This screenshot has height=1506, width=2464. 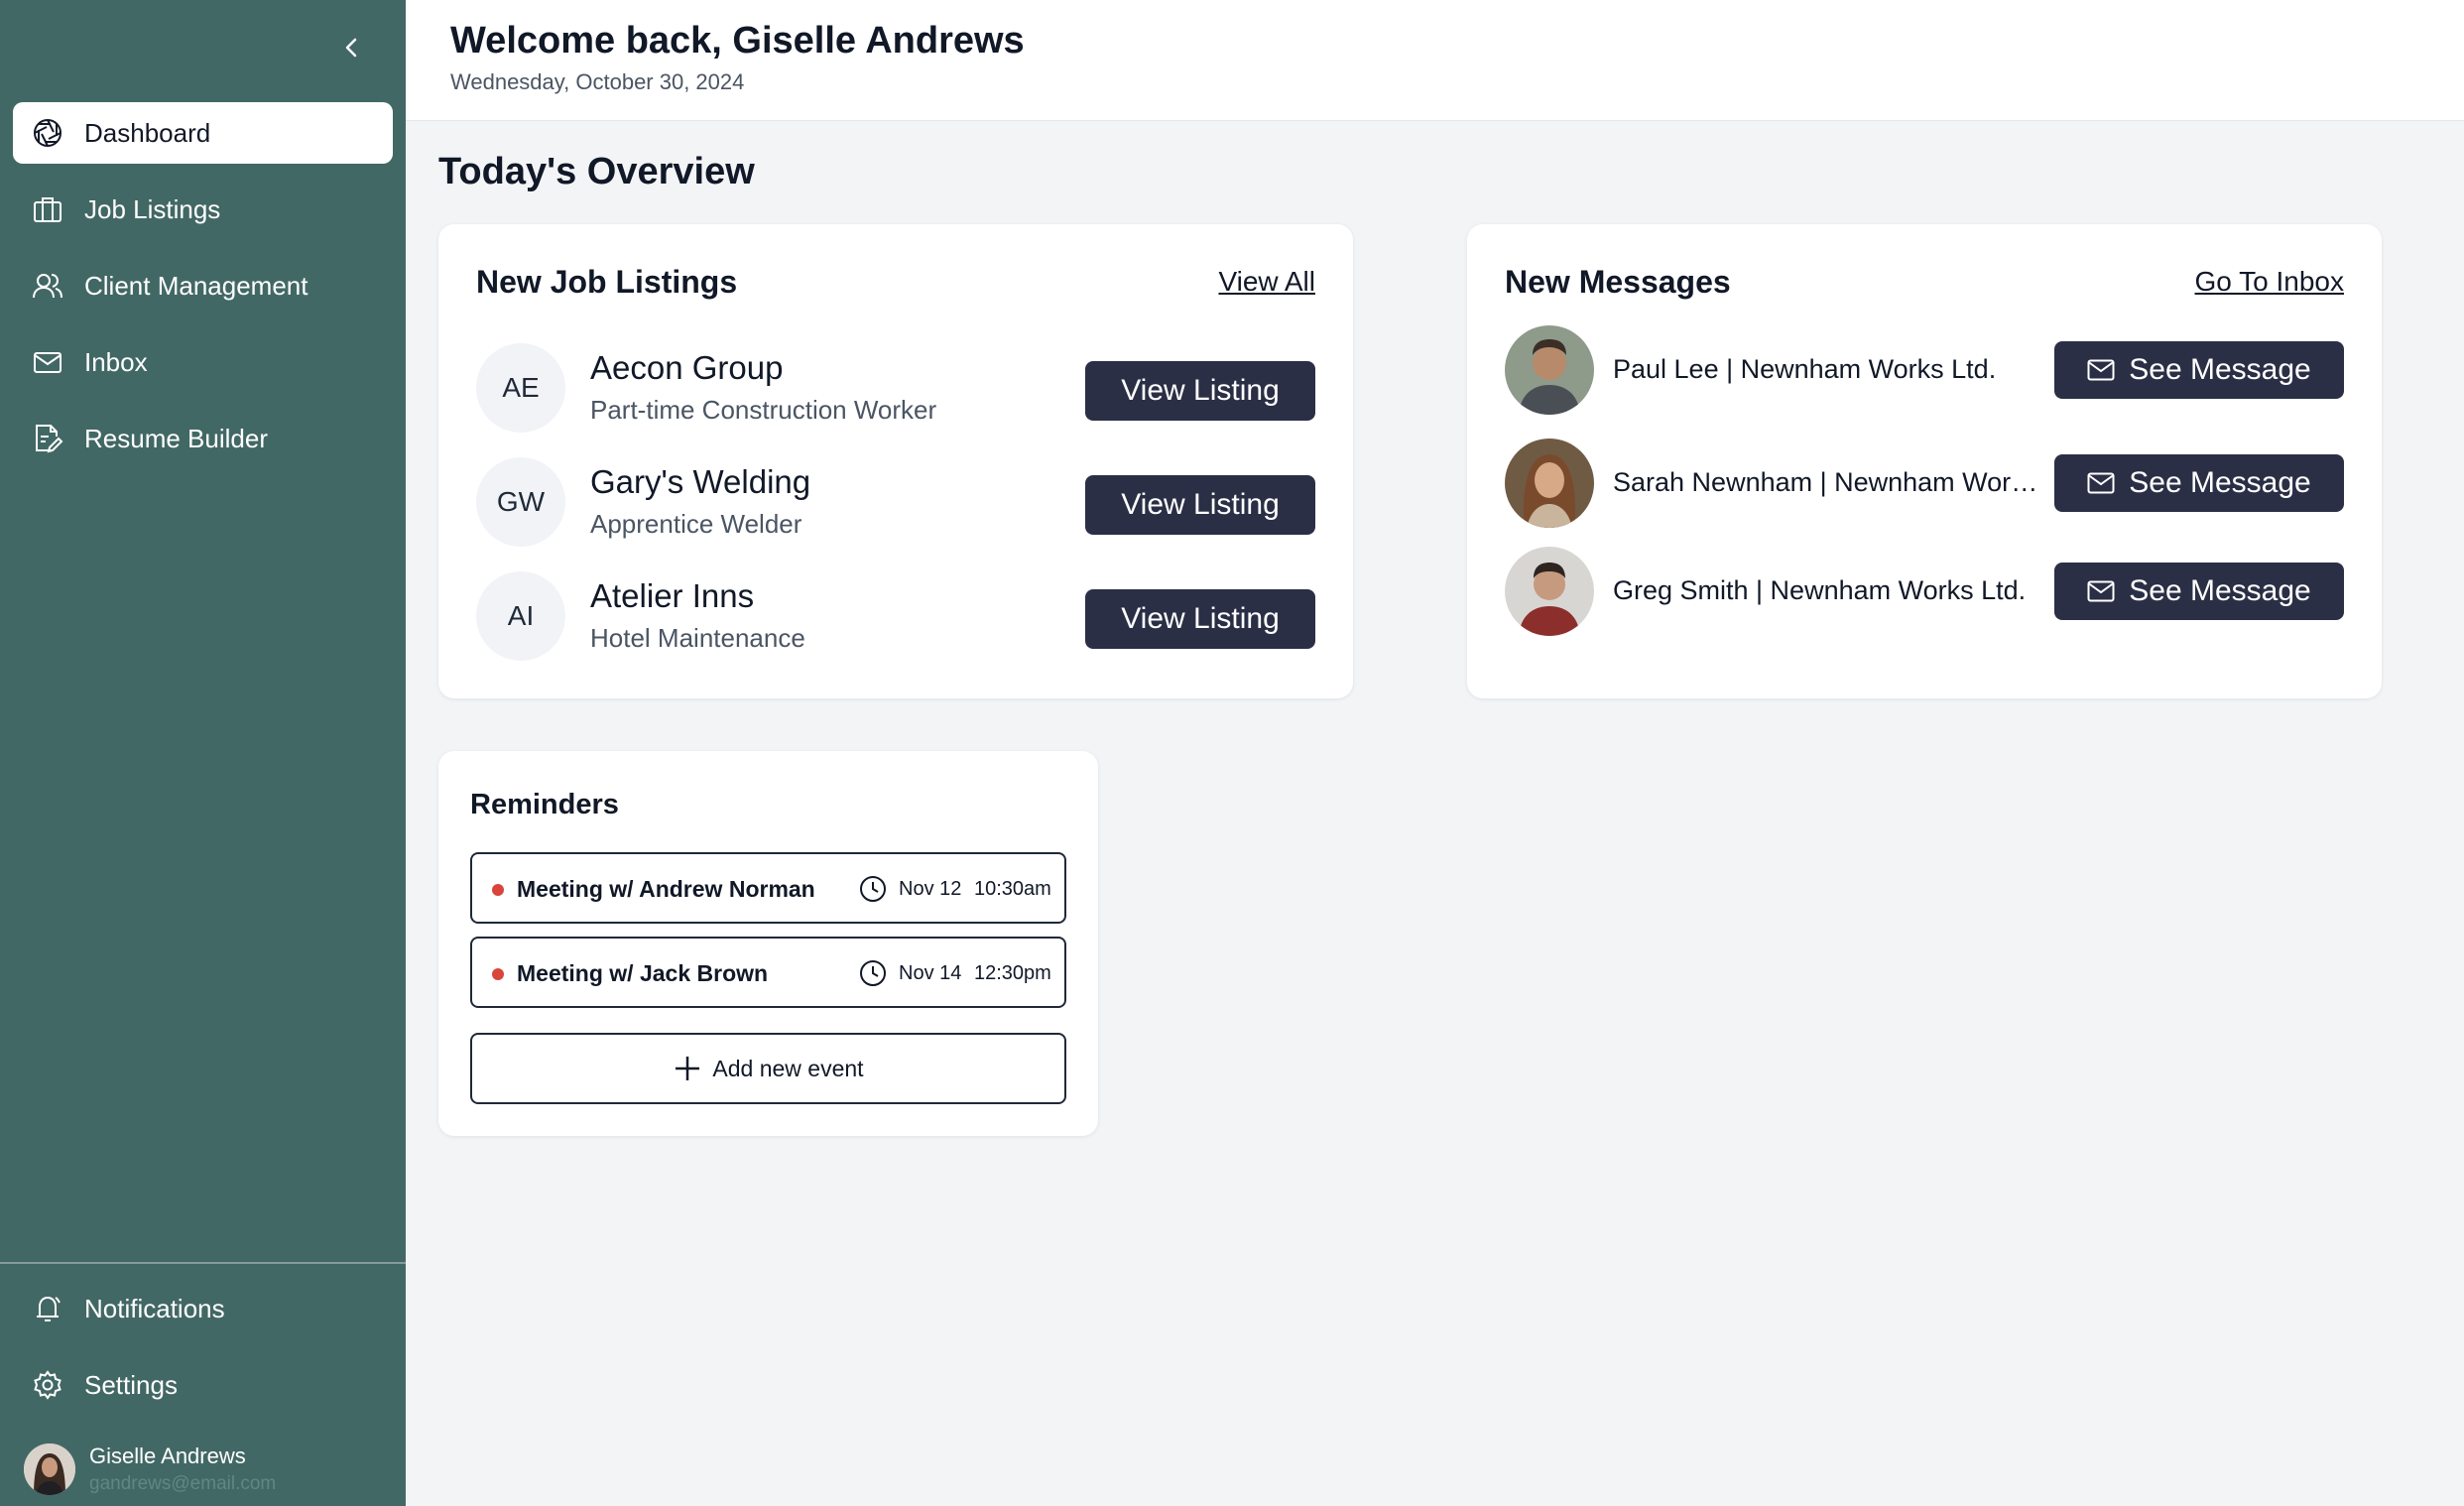 I want to click on reminder-item: Meeting w/ Jack Brown Nov 14 12:30pm, so click(x=768, y=972).